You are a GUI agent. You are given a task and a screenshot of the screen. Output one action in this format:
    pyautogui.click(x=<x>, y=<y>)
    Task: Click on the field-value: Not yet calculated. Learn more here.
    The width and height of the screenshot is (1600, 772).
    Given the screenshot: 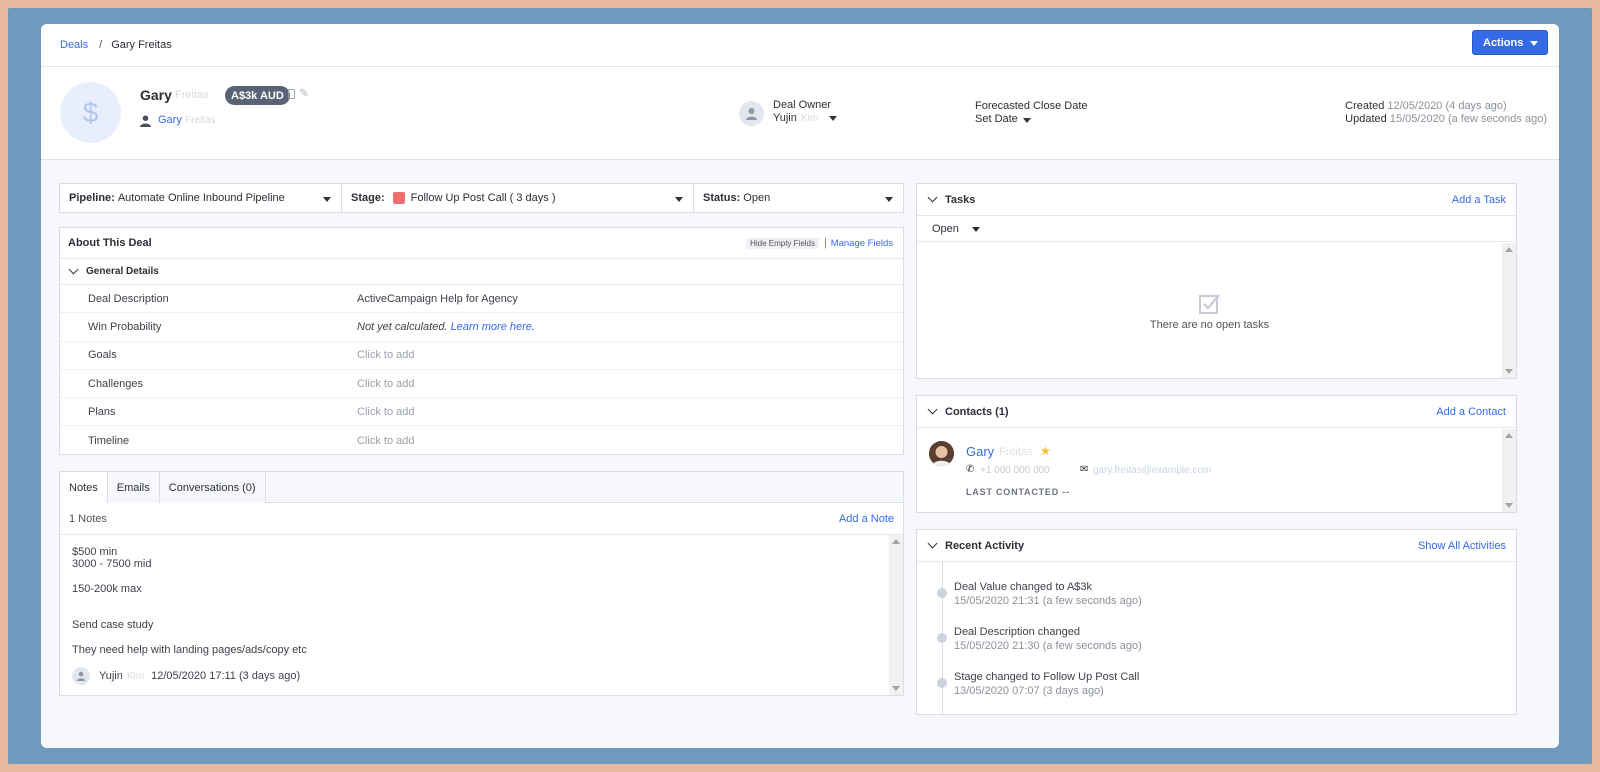 What is the action you would take?
    pyautogui.click(x=446, y=327)
    